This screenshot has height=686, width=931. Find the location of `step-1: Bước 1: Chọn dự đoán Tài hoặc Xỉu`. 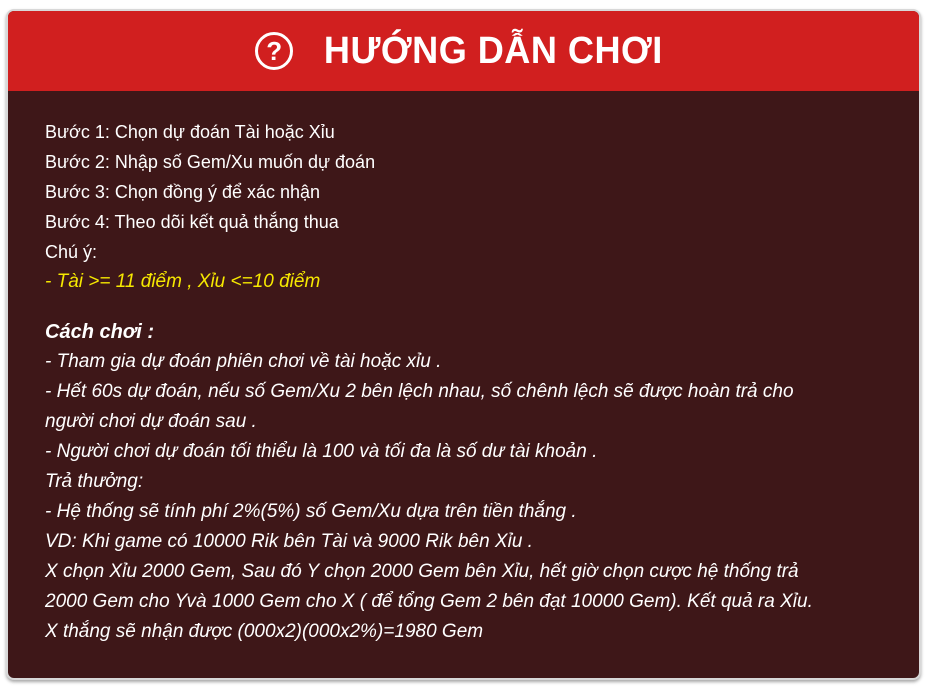

step-1: Bước 1: Chọn dự đoán Tài hoặc Xỉu is located at coordinates (190, 132).